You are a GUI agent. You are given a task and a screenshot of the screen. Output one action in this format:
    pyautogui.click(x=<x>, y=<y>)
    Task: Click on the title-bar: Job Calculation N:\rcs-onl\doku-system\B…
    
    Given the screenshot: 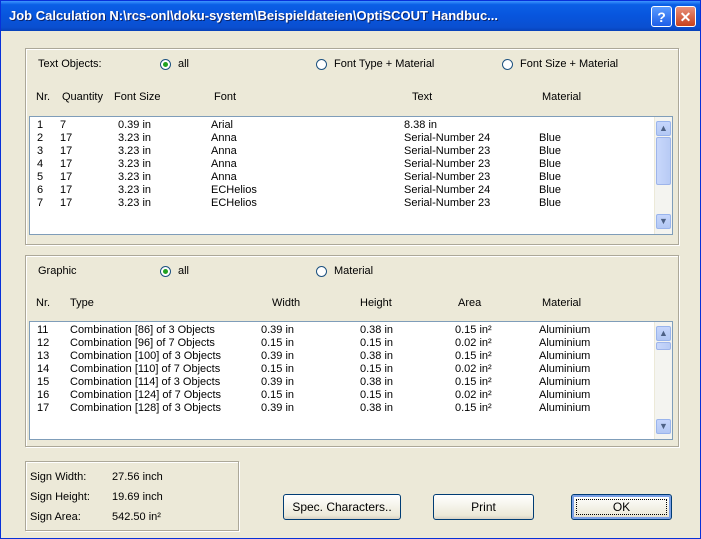 What is the action you would take?
    pyautogui.click(x=350, y=16)
    